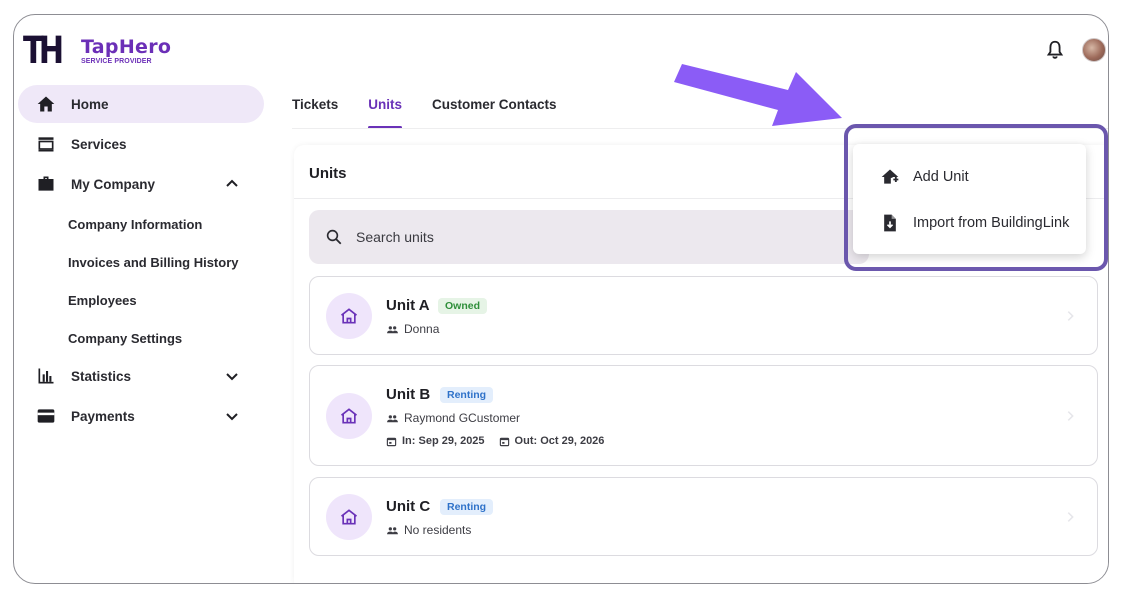 Image resolution: width=1146 pixels, height=598 pixels. I want to click on logo-subtitle: SERVICE PROVIDER, so click(116, 61).